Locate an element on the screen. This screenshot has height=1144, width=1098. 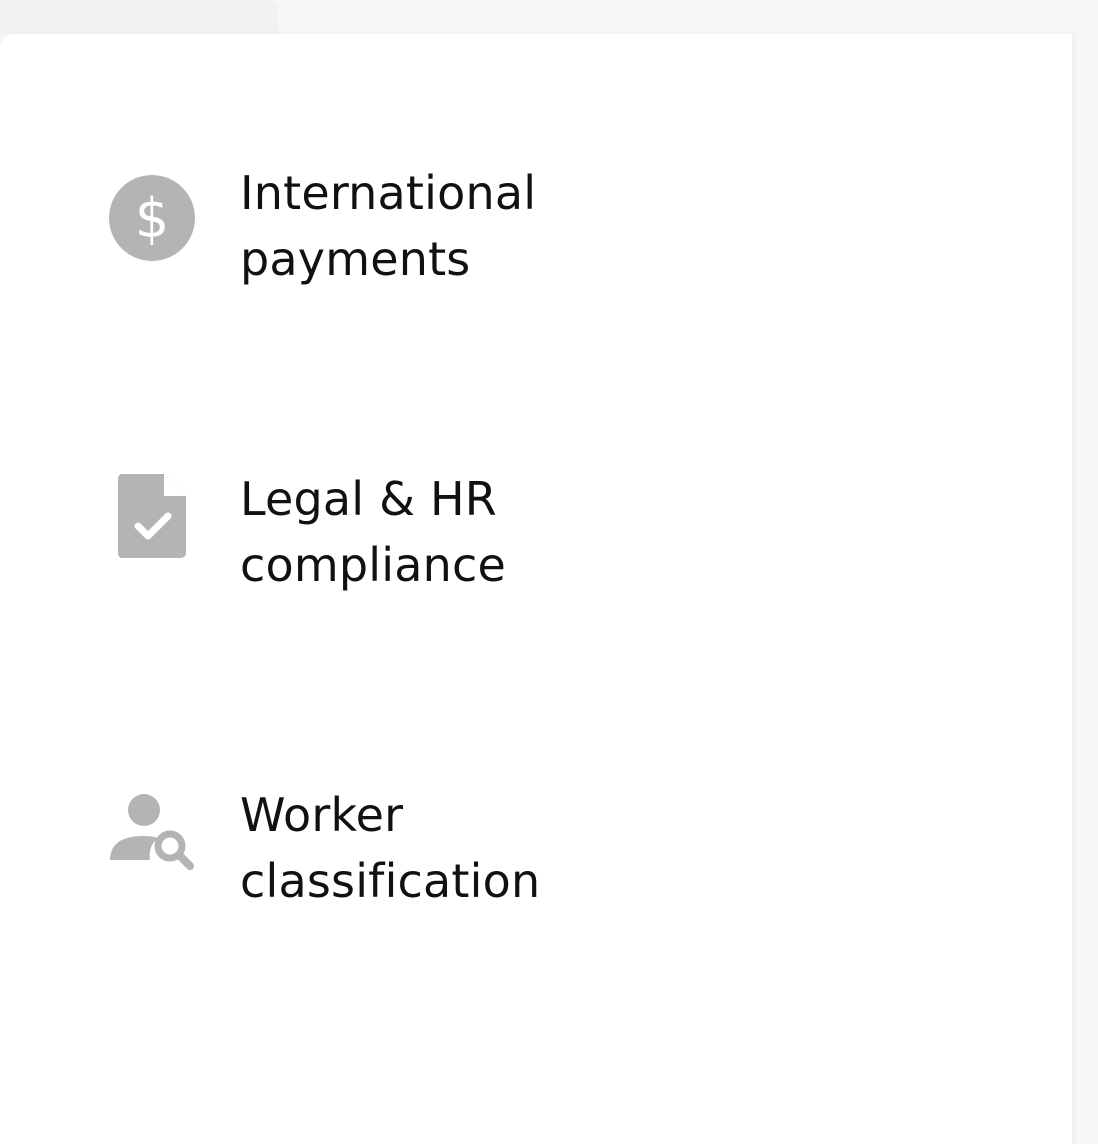
feature-label: Worker classification is located at coordinates (390, 848).